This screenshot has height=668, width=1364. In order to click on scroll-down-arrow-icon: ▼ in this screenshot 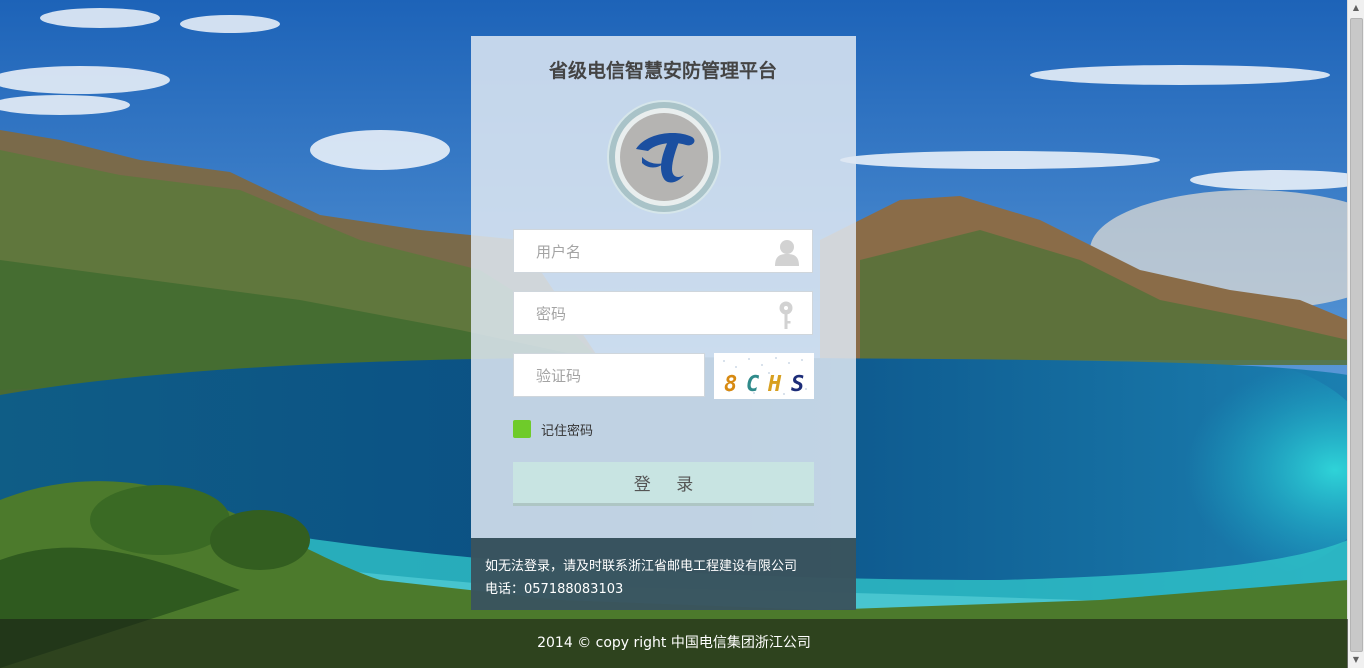, I will do `click(1356, 660)`.